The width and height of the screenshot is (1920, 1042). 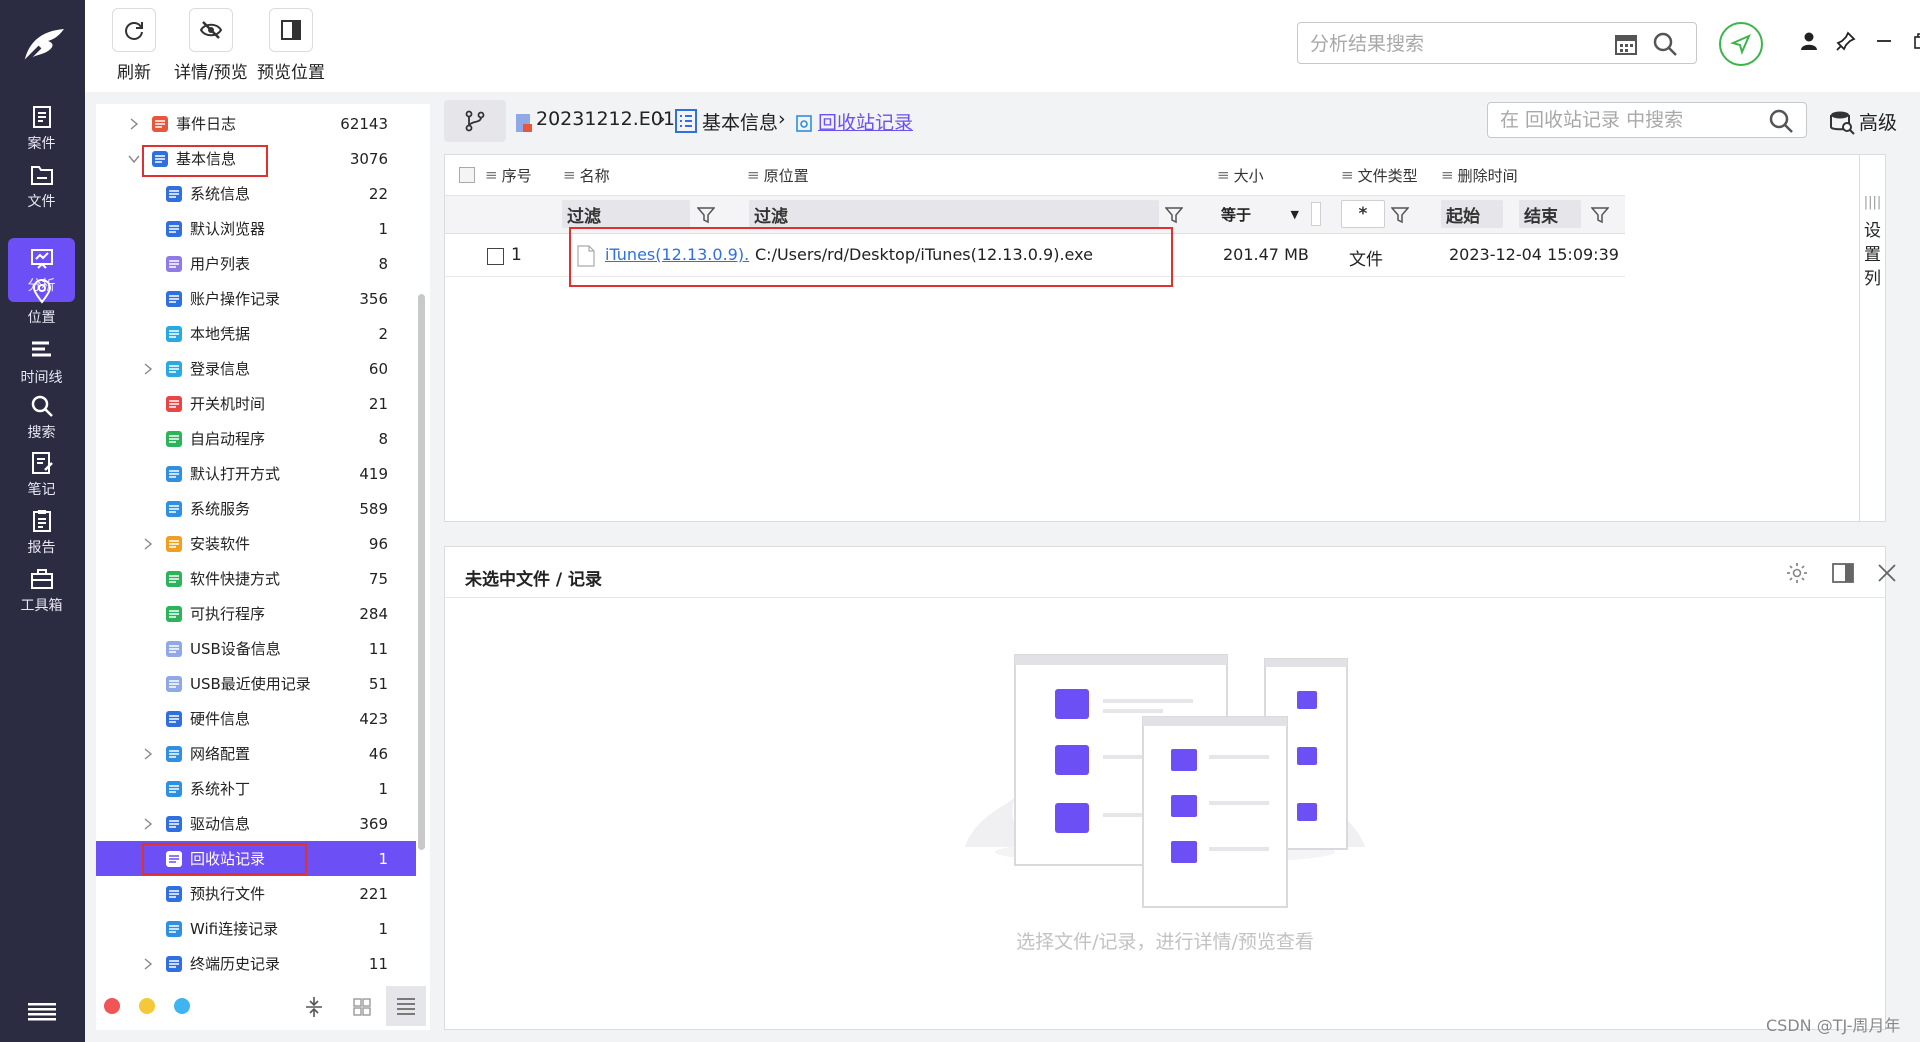 I want to click on rail-item-0: 案件, so click(x=41, y=128).